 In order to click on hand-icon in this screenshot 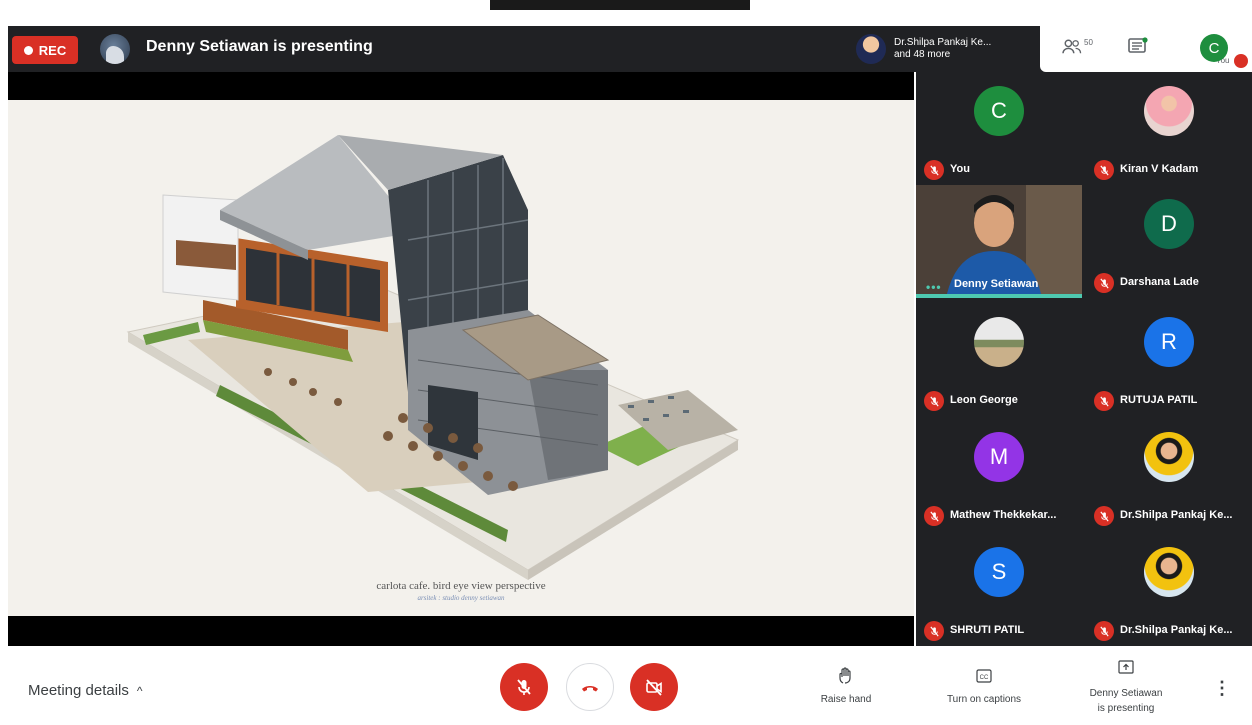, I will do `click(845, 675)`.